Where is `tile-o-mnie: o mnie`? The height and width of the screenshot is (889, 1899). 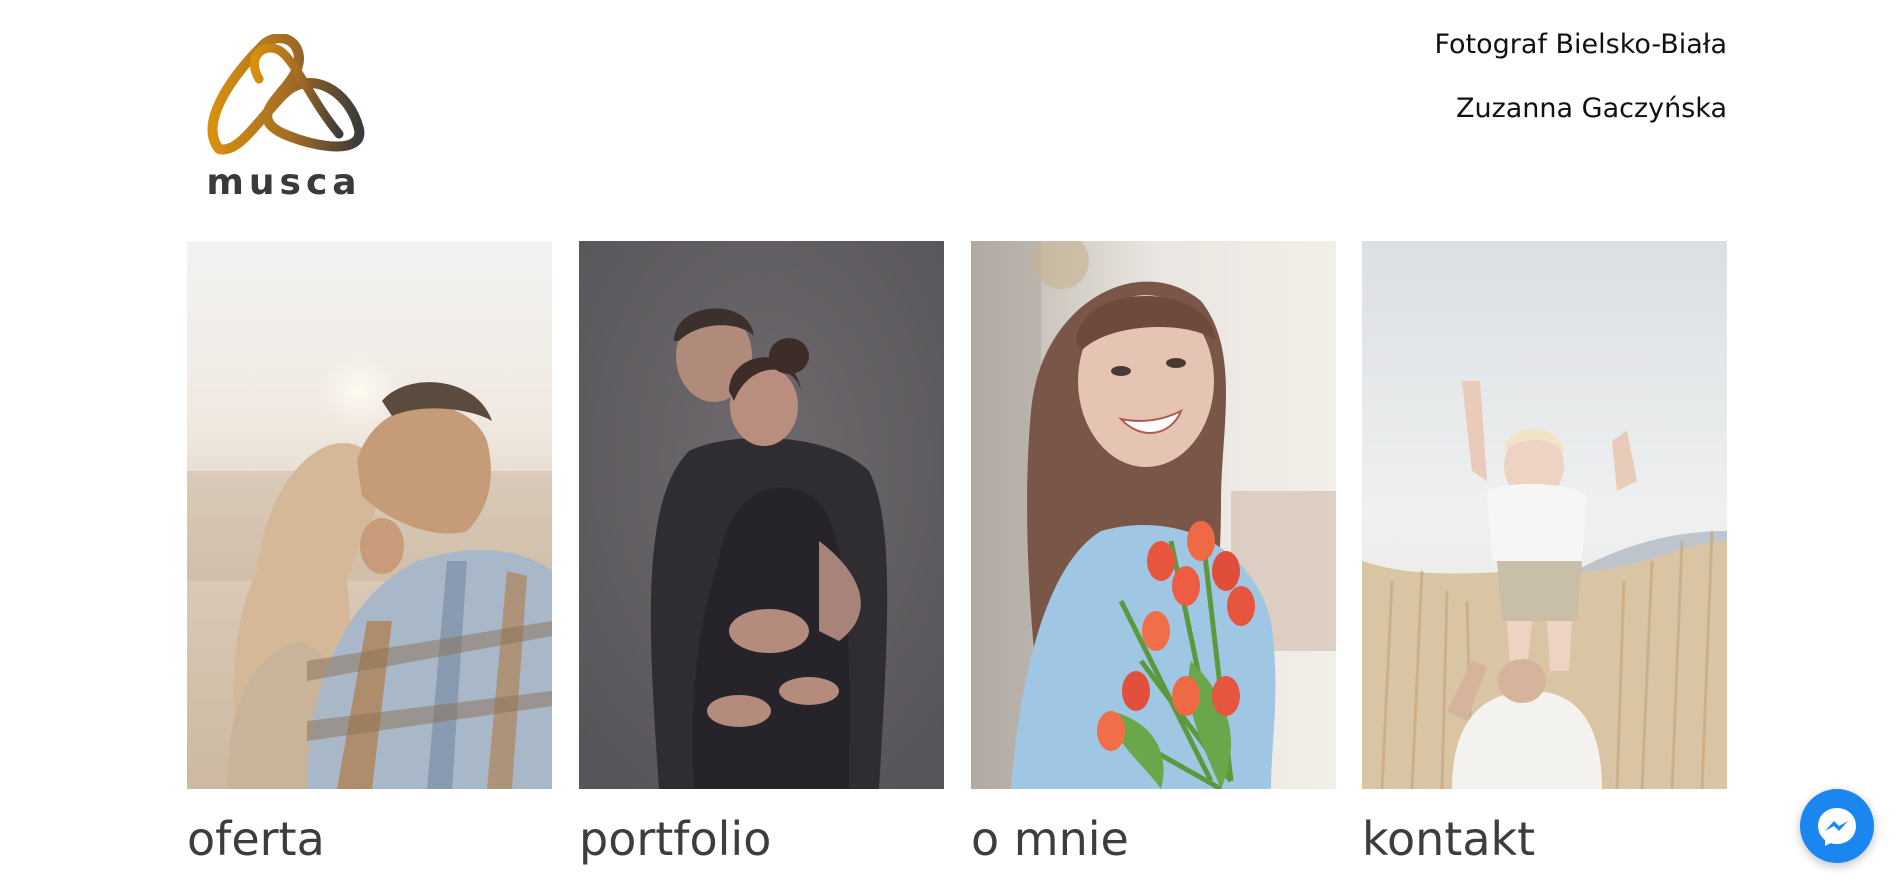
tile-o-mnie: o mnie is located at coordinates (1153, 565).